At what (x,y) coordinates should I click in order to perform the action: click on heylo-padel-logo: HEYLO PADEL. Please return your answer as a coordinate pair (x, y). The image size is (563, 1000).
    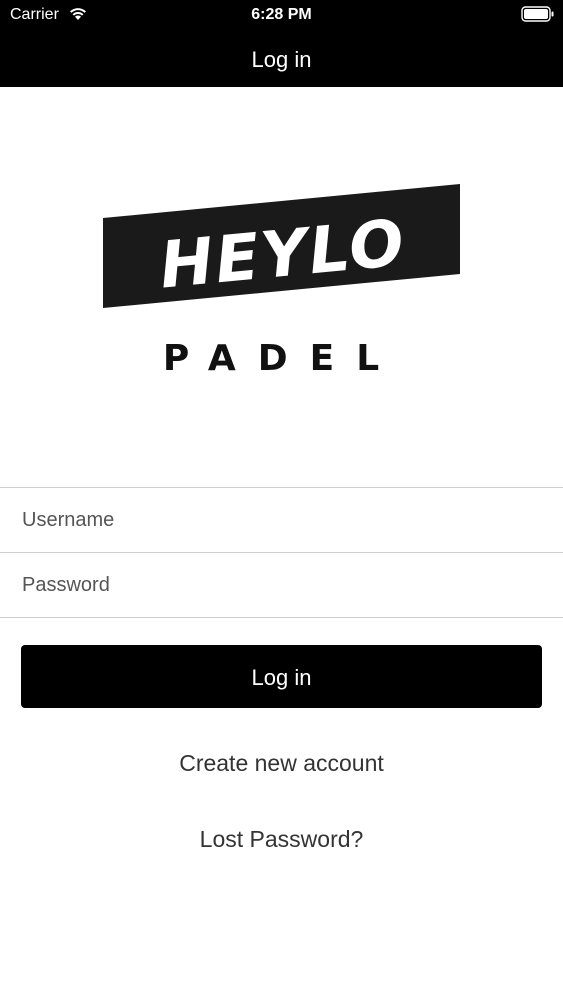
    Looking at the image, I should click on (281, 281).